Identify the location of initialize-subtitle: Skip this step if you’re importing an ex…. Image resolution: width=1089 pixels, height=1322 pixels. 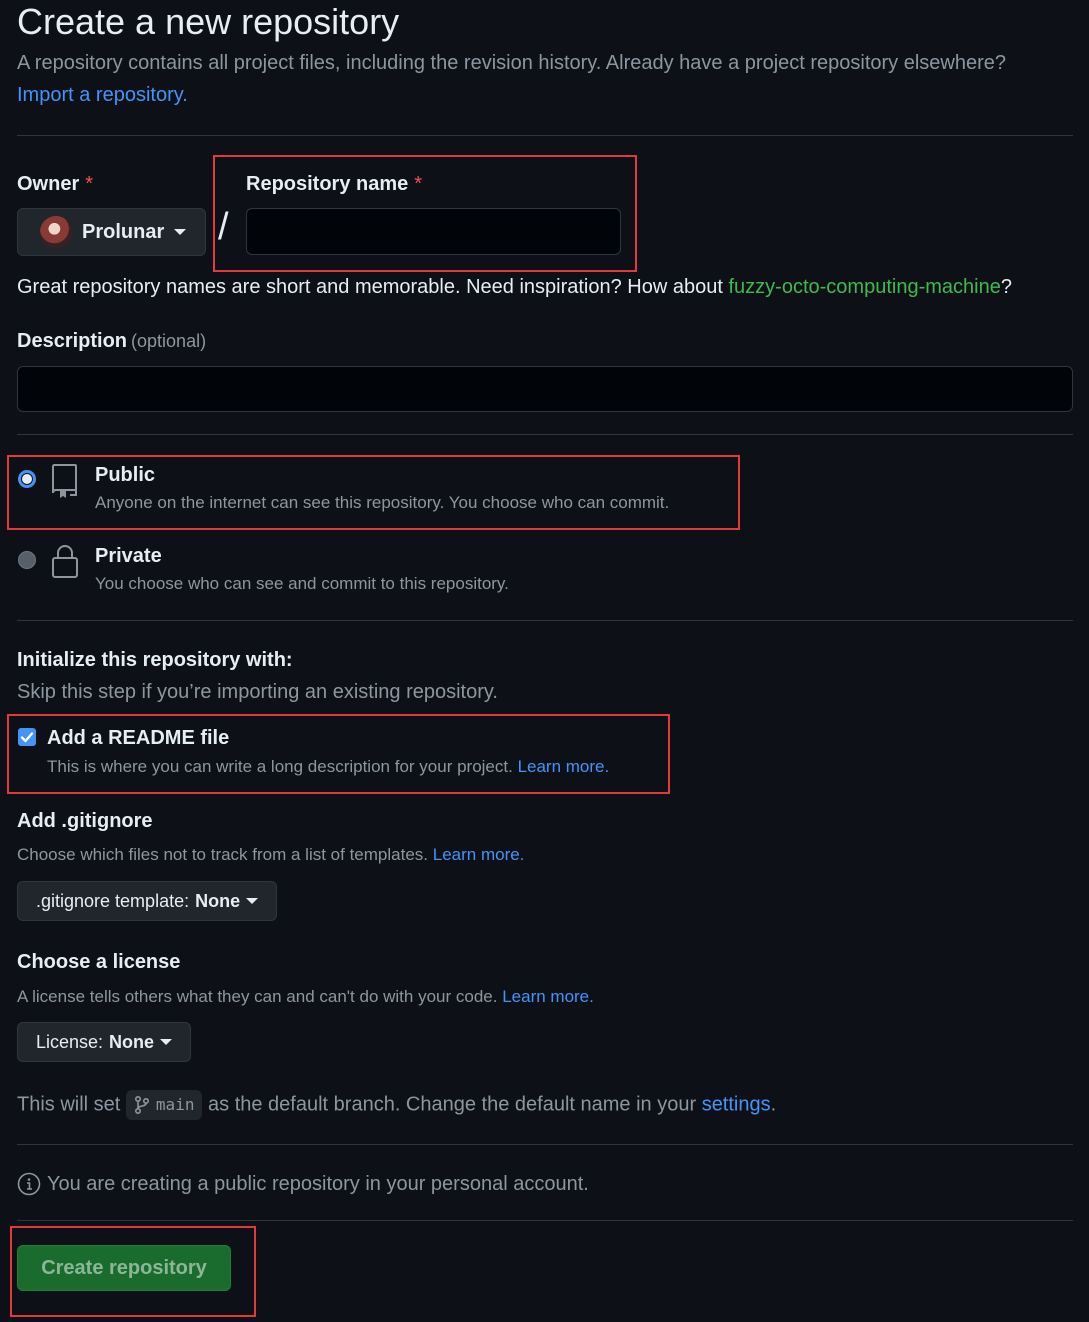
(257, 692).